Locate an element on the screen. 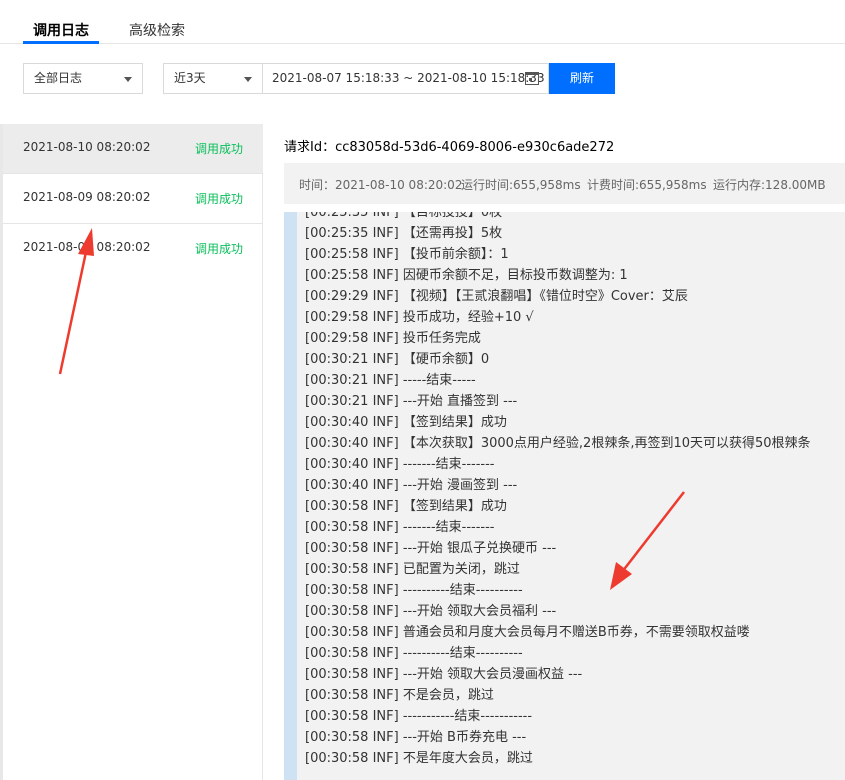  log-line: [00:30:40 INF] 【签到结果】成功 is located at coordinates (406, 422).